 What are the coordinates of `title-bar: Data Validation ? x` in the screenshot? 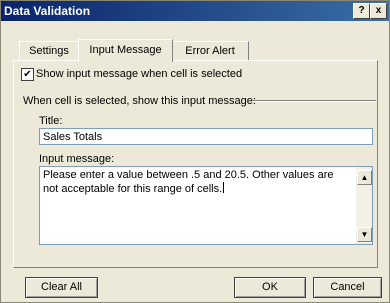 It's located at (195, 11).